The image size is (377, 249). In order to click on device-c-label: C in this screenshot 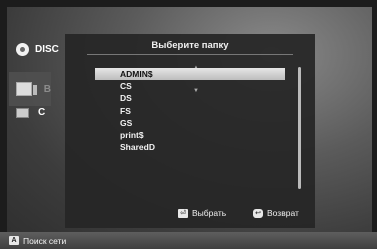, I will do `click(42, 112)`.